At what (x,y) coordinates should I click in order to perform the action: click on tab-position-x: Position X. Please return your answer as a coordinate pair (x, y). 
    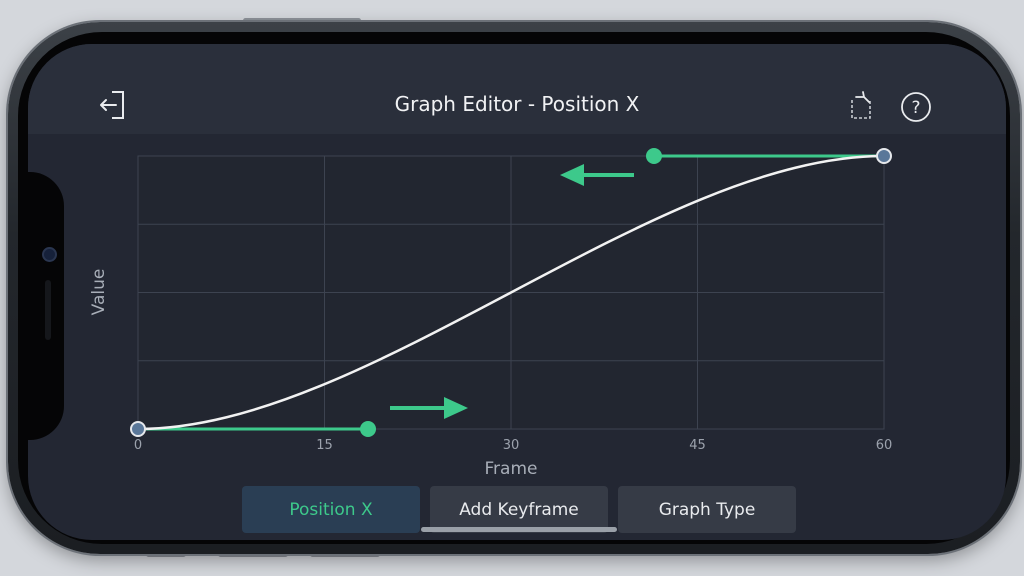
    Looking at the image, I should click on (331, 509).